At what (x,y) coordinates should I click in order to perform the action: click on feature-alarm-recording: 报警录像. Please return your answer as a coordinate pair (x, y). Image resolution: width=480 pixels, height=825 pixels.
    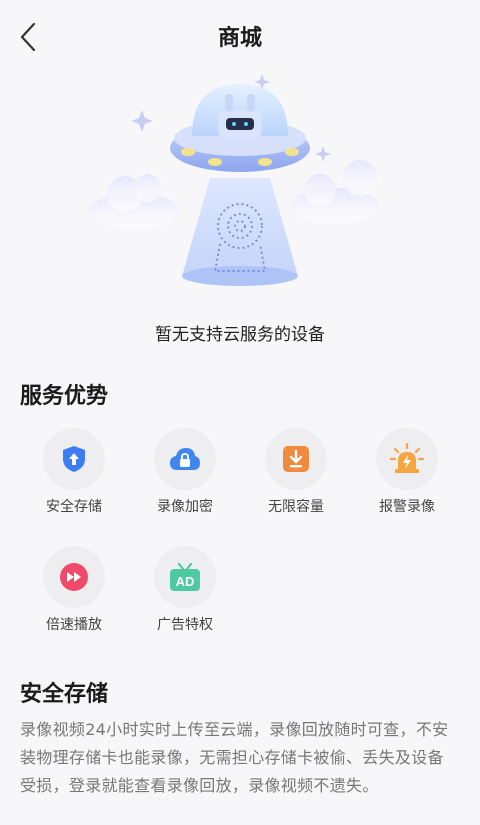
    Looking at the image, I should click on (407, 472).